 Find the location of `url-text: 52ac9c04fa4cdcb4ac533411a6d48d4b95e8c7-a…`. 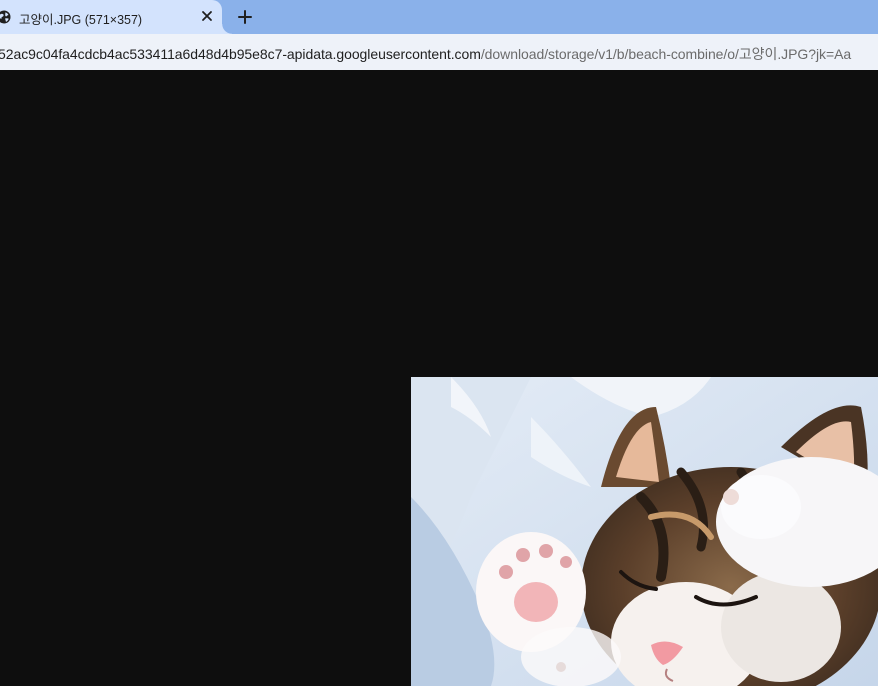

url-text: 52ac9c04fa4cdcb4ac533411a6d48d4b95e8c7-a… is located at coordinates (425, 54).